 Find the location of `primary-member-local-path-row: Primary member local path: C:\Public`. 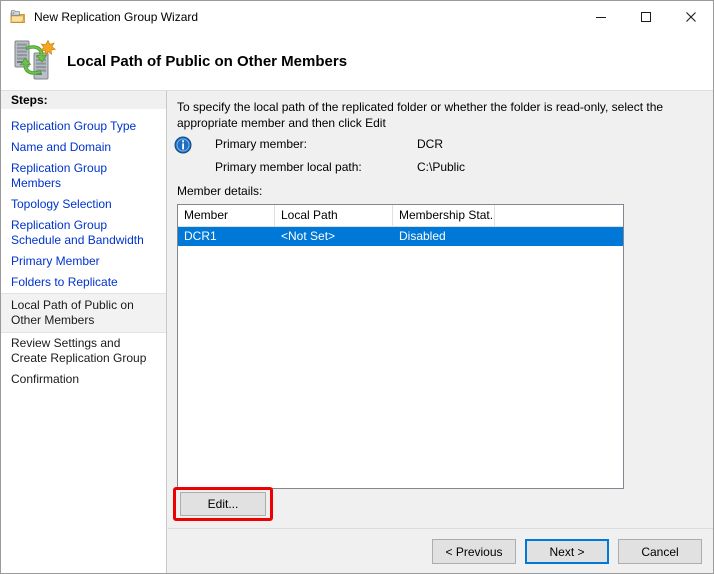

primary-member-local-path-row: Primary member local path: C:\Public is located at coordinates (437, 167).